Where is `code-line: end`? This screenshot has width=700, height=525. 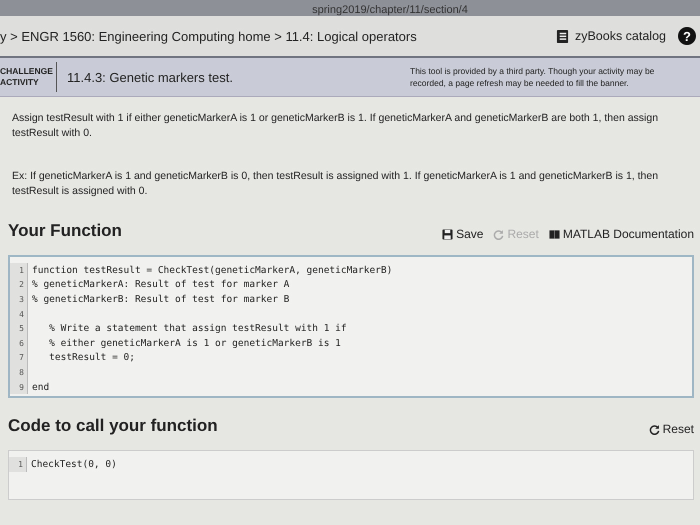
code-line: end is located at coordinates (40, 387).